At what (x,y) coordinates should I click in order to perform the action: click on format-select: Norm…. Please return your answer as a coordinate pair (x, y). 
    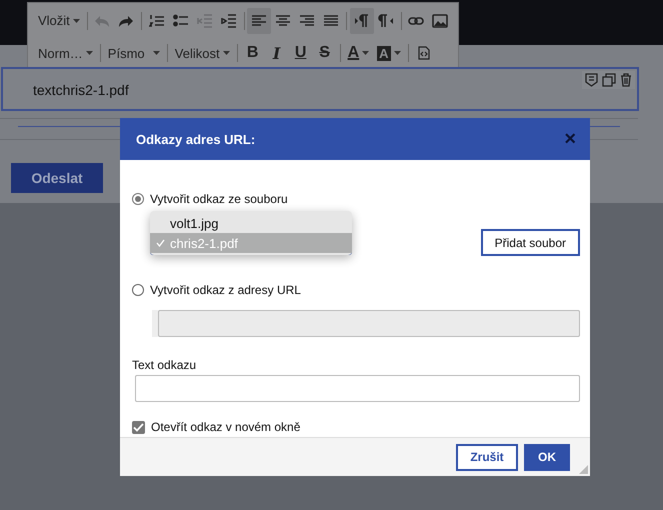
    Looking at the image, I should click on (65, 53).